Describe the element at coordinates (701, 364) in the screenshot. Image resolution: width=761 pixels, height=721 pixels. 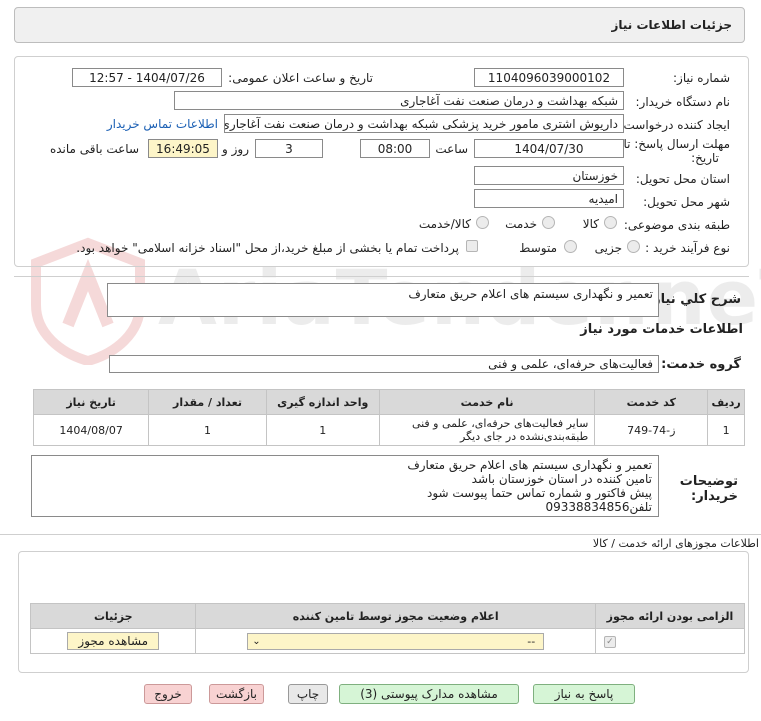
I see `service-group-label: گروه خدمت:` at that location.